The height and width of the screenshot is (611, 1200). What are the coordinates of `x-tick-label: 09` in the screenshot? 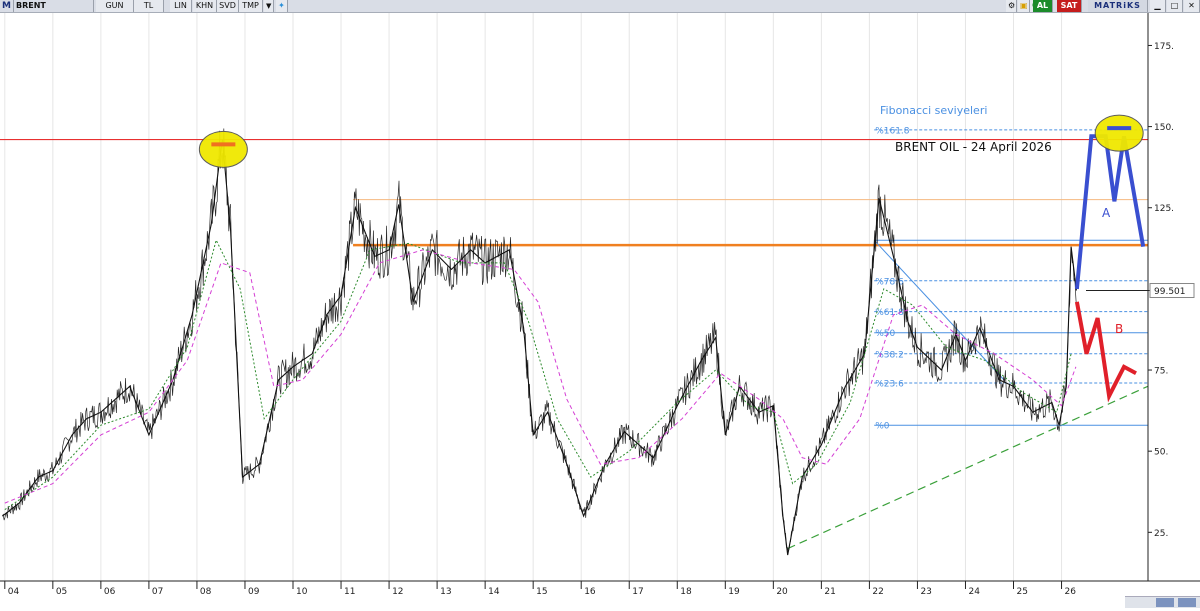 It's located at (254, 592).